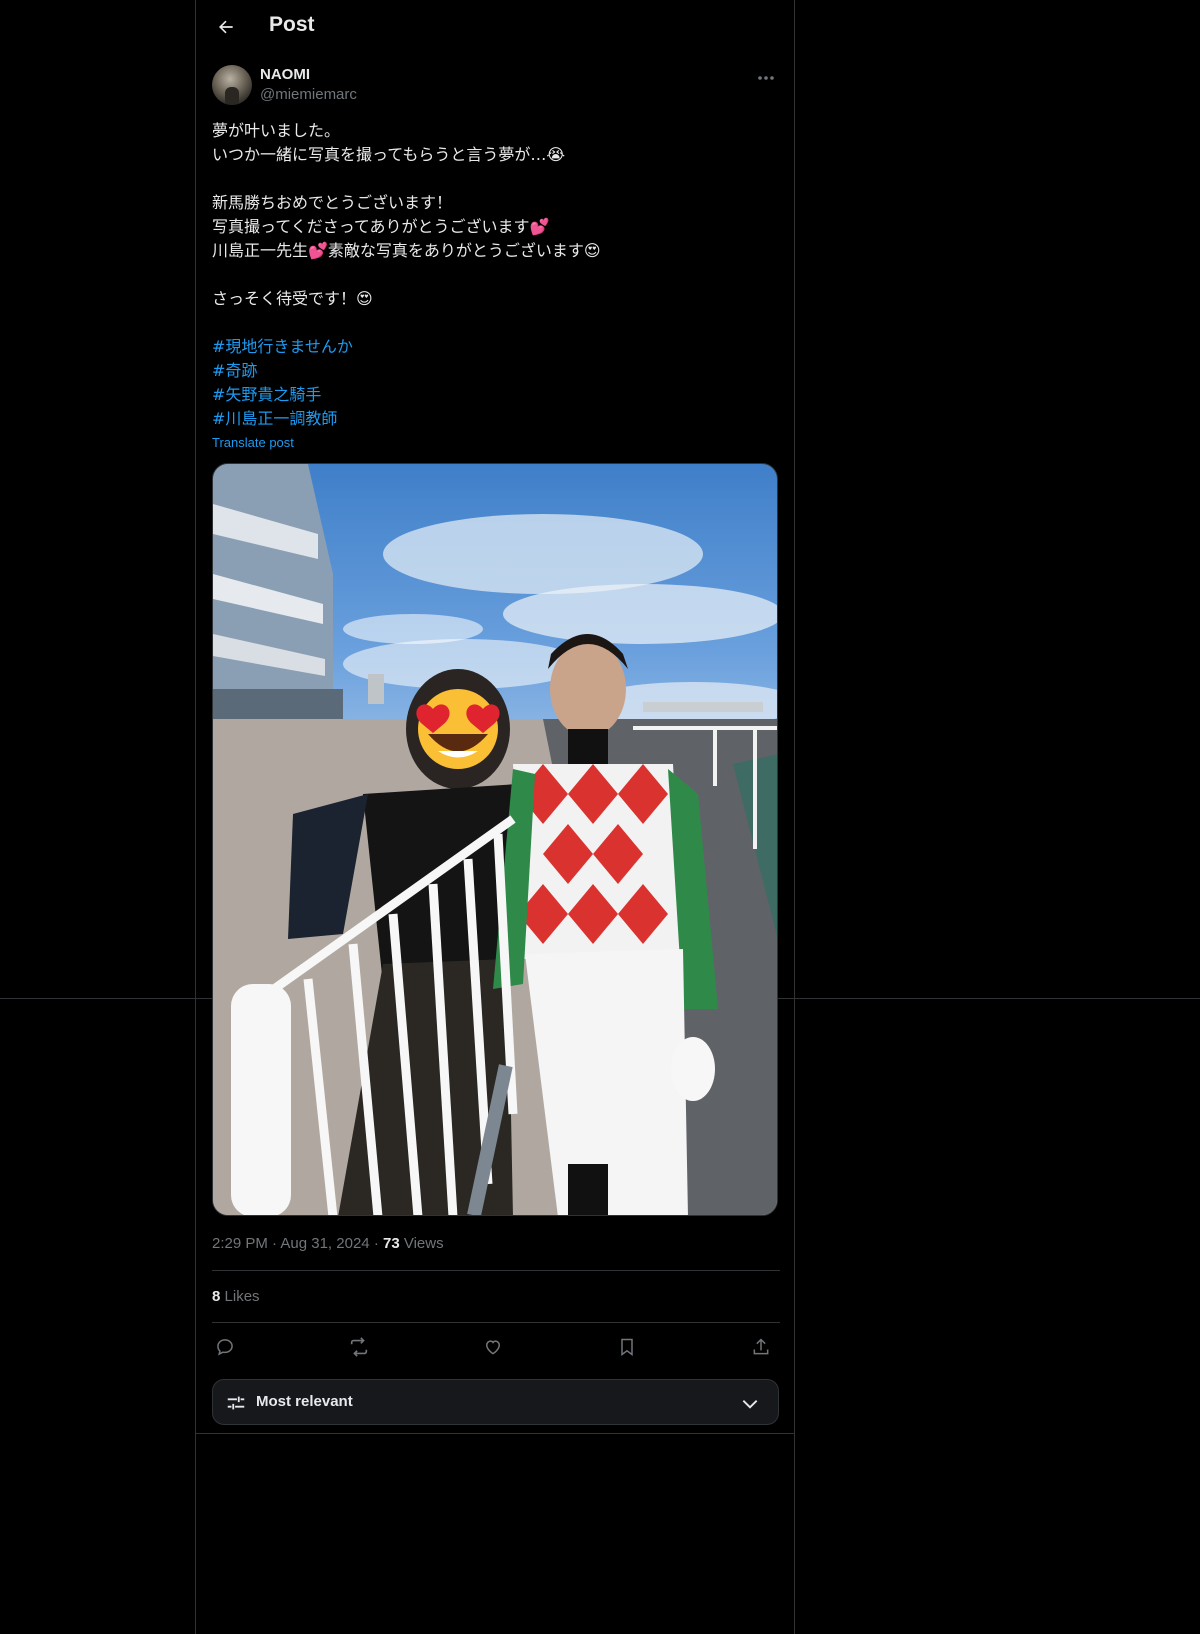 The width and height of the screenshot is (1200, 1634). I want to click on post-metadata: 2:29 PM · Aug 31, 2024 · 73 Views, so click(328, 1243).